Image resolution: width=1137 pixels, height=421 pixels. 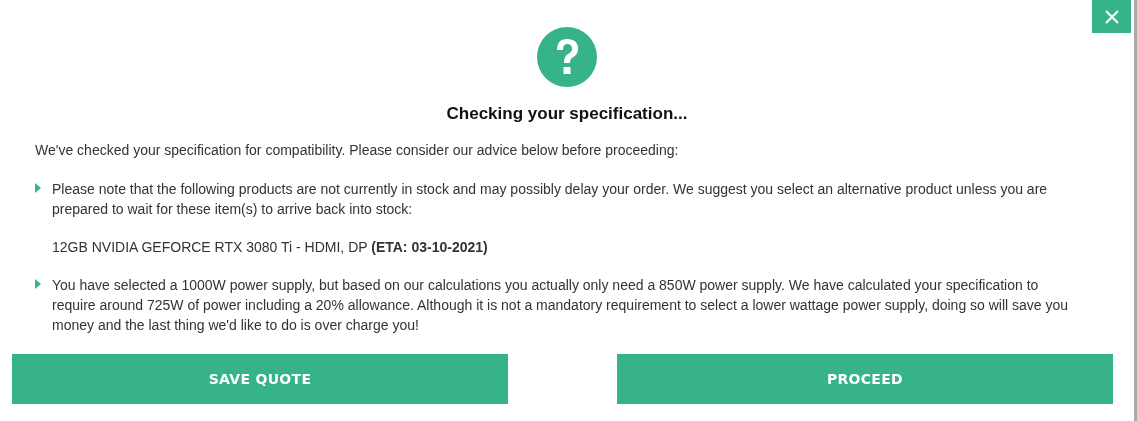 What do you see at coordinates (357, 150) in the screenshot?
I see `intro-text: We've checked your specification for compatibility. Please consider our advice below before proceeding:` at bounding box center [357, 150].